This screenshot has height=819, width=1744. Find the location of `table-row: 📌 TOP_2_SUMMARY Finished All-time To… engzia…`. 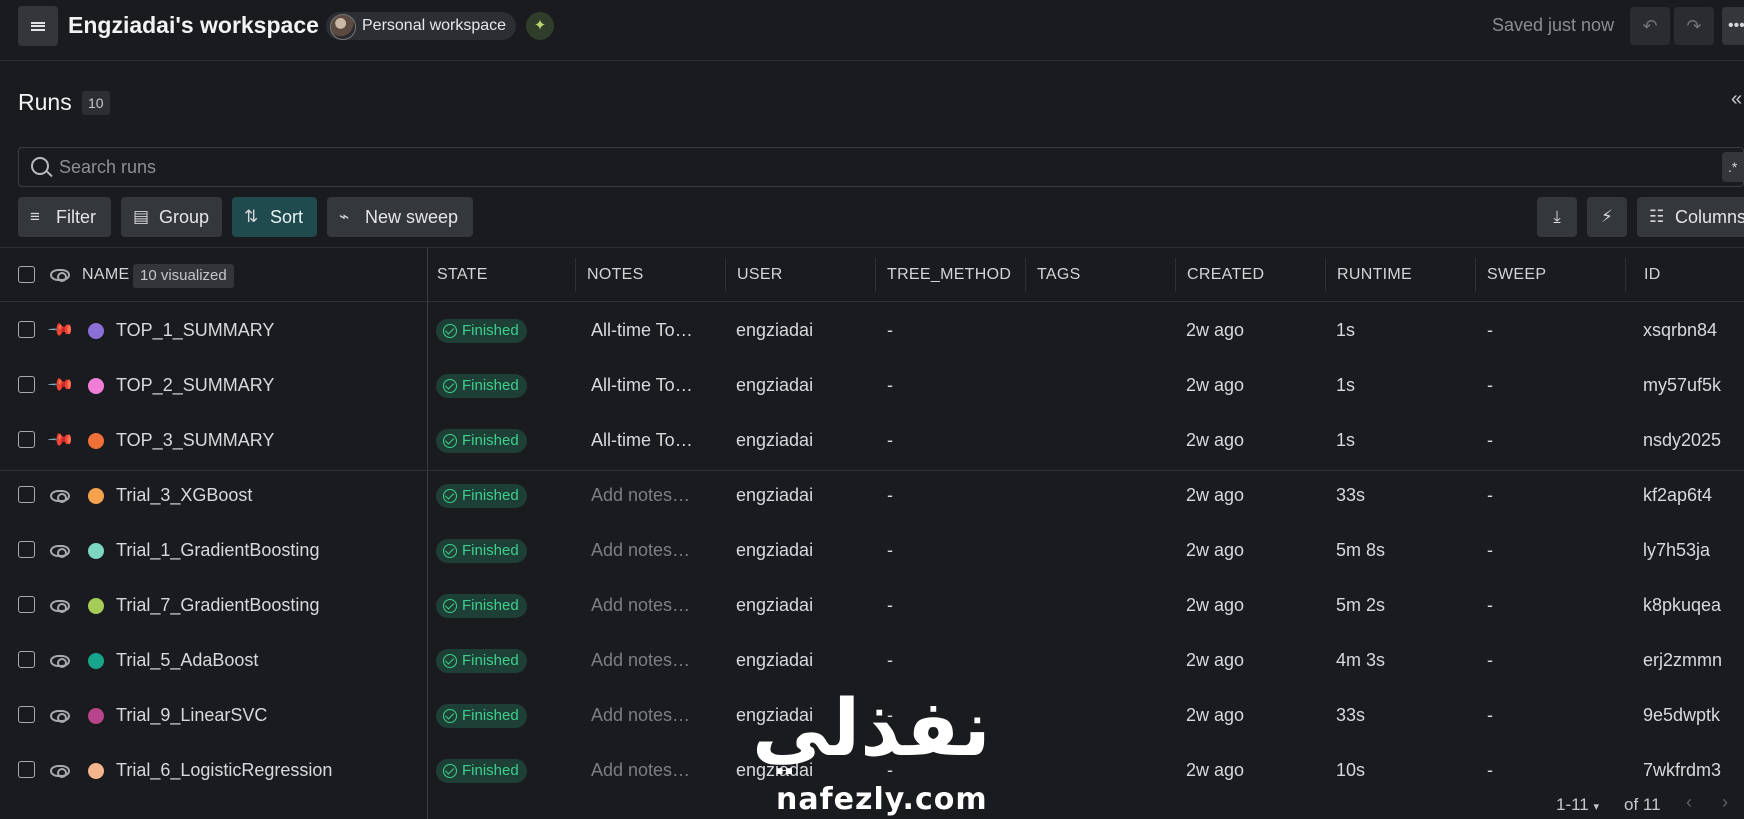

table-row: 📌 TOP_2_SUMMARY Finished All-time To… engzia… is located at coordinates (872, 385).